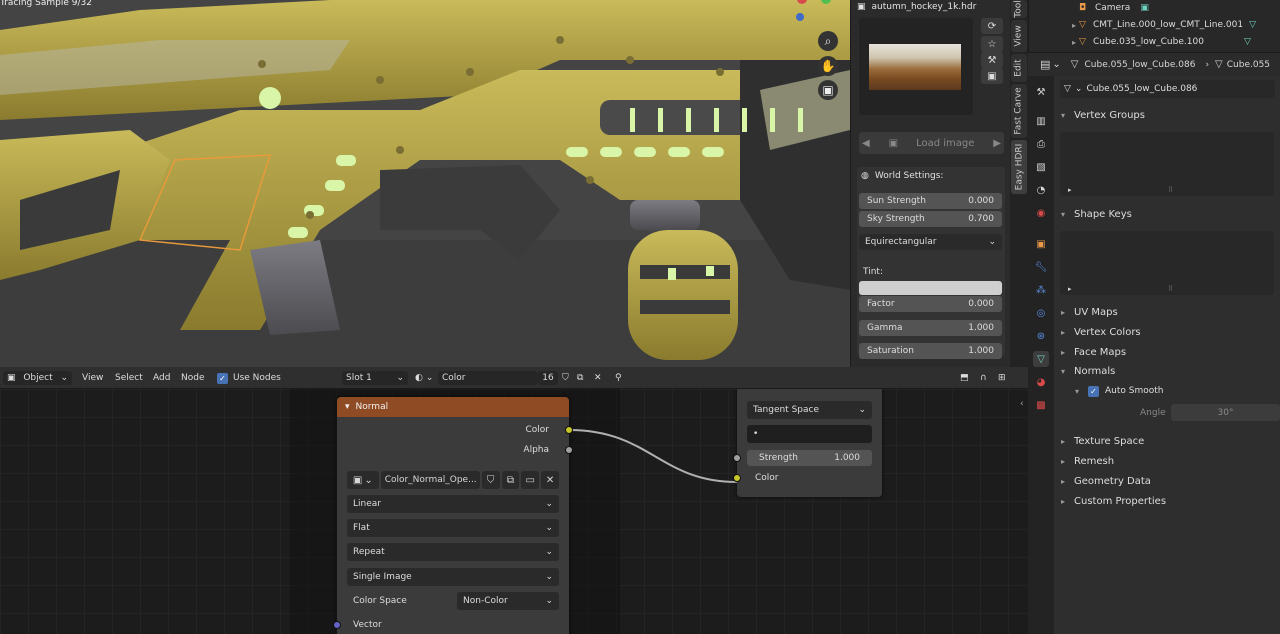 The width and height of the screenshot is (1280, 634). I want to click on gamma-field: Gamma 1.000, so click(930, 328).